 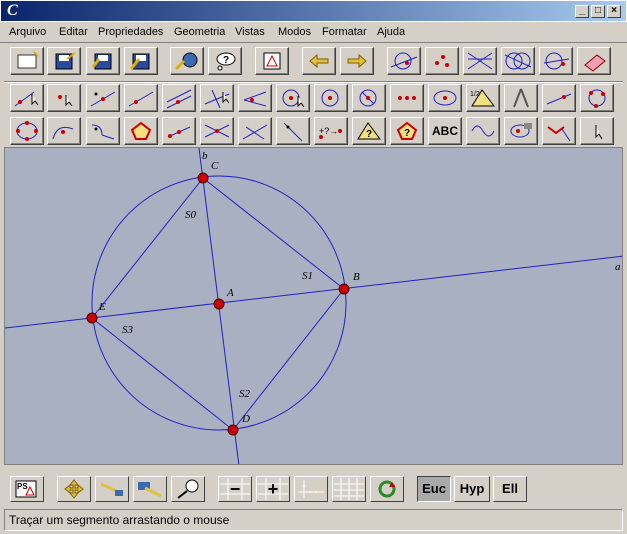 What do you see at coordinates (311, 489) in the screenshot?
I see `axes-icon` at bounding box center [311, 489].